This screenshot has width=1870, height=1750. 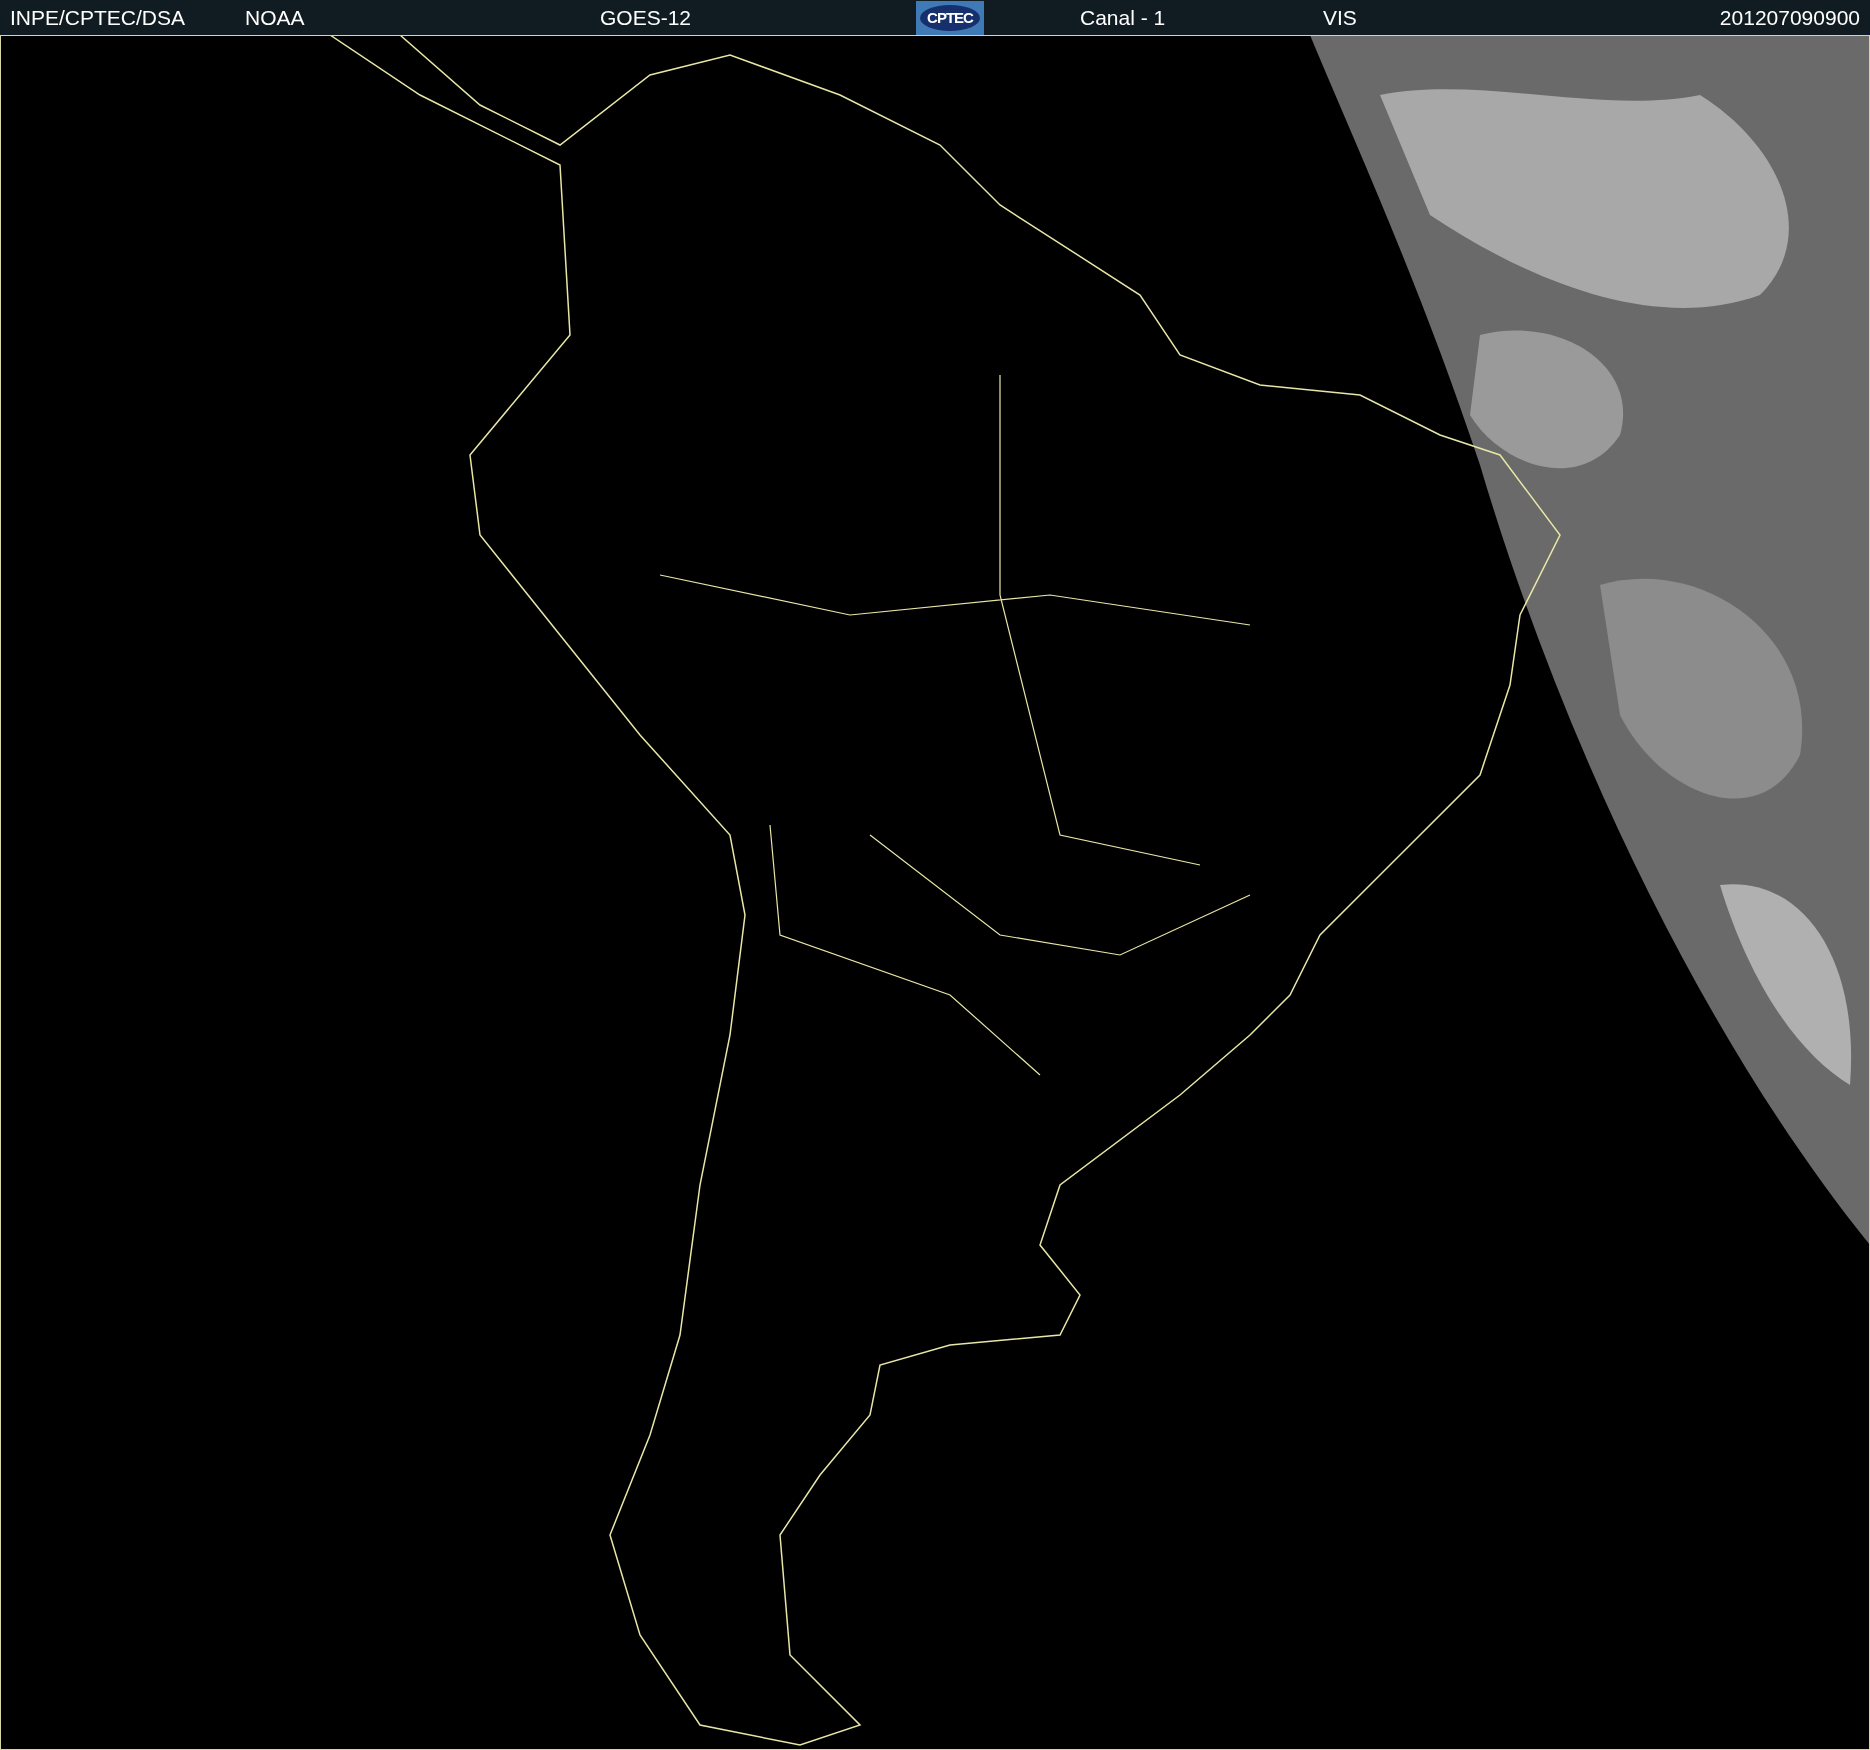 What do you see at coordinates (275, 17) in the screenshot?
I see `agency-label: NOAA` at bounding box center [275, 17].